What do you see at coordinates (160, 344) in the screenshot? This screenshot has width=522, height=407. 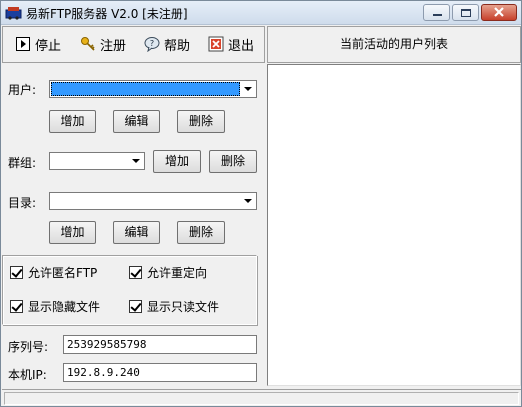 I see `serial-field: 253929585798` at bounding box center [160, 344].